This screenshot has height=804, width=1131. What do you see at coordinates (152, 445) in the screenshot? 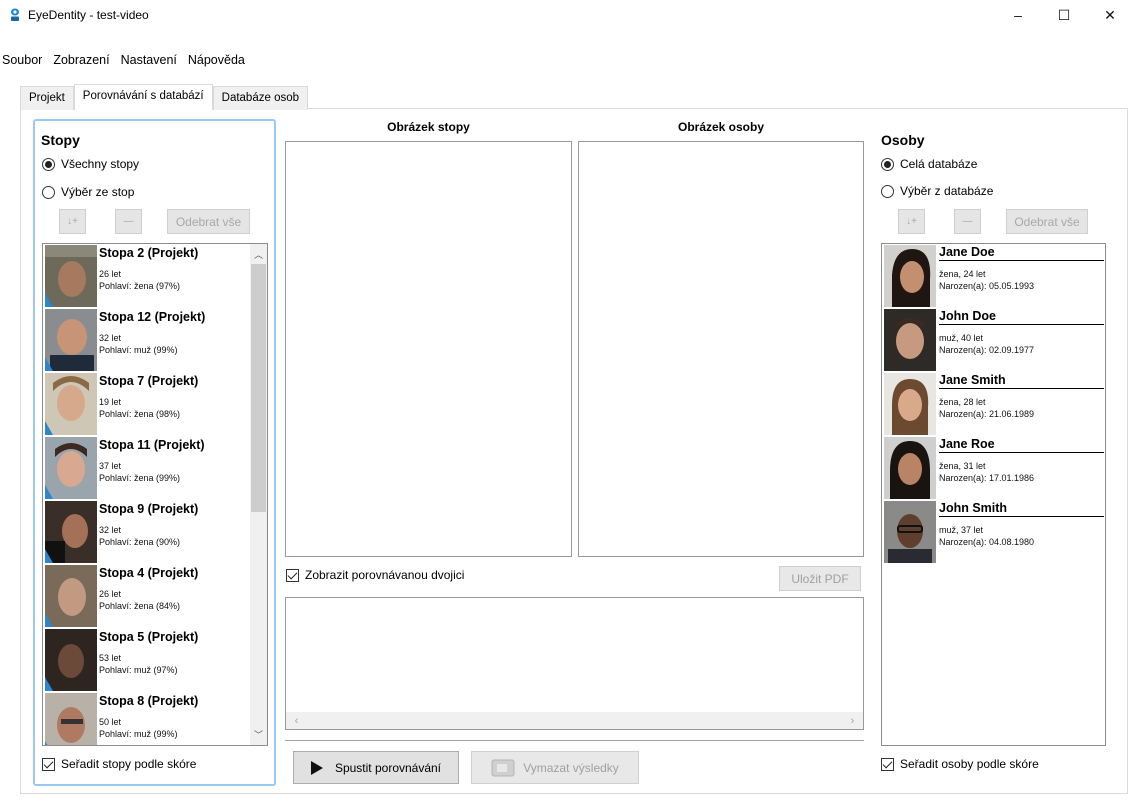
I see `track-name: Stopa 11 (Projekt)` at bounding box center [152, 445].